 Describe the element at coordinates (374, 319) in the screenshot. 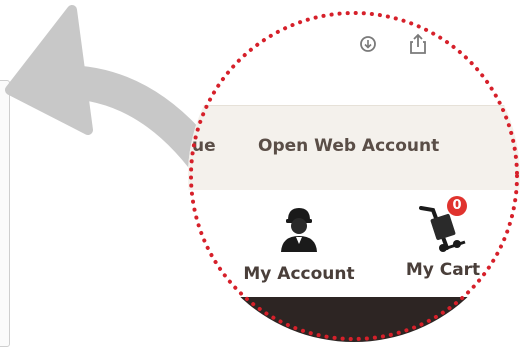

I see `dark-menu-bar` at that location.